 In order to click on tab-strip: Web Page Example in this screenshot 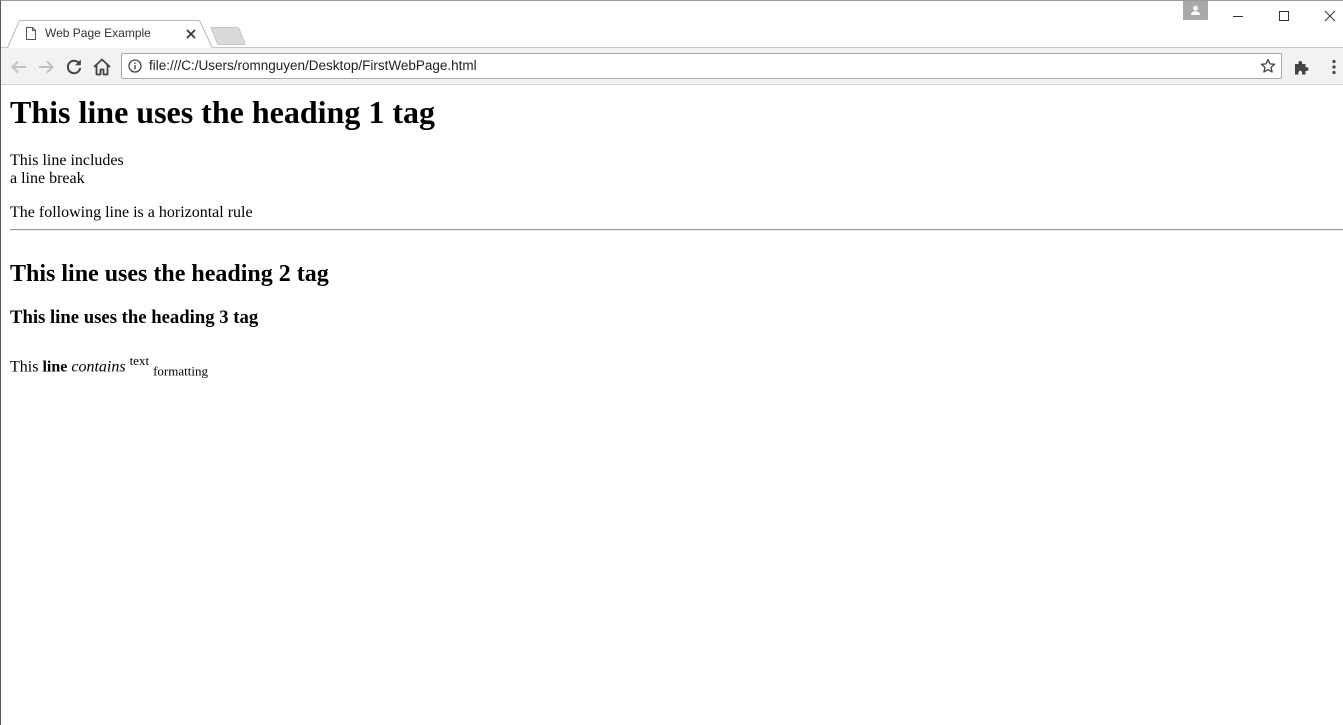, I will do `click(672, 24)`.